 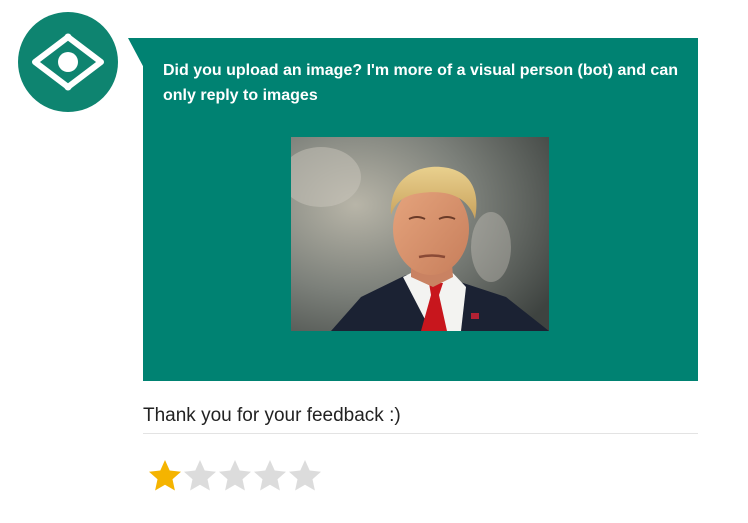 I want to click on feedback-message: Thank you for your feedback :), so click(x=420, y=419).